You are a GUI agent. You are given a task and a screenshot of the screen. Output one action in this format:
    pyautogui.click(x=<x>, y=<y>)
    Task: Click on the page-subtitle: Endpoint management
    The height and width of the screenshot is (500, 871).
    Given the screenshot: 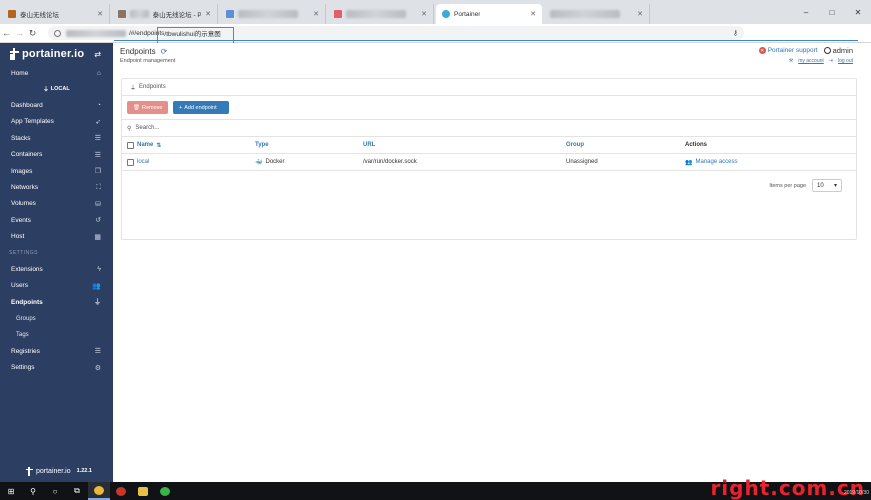 What is the action you would take?
    pyautogui.click(x=148, y=61)
    